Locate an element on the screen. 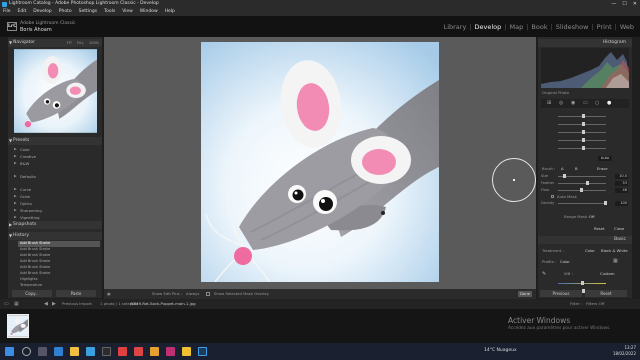 This screenshot has height=360, width=640. history-item: Highlights is located at coordinates (59, 280).